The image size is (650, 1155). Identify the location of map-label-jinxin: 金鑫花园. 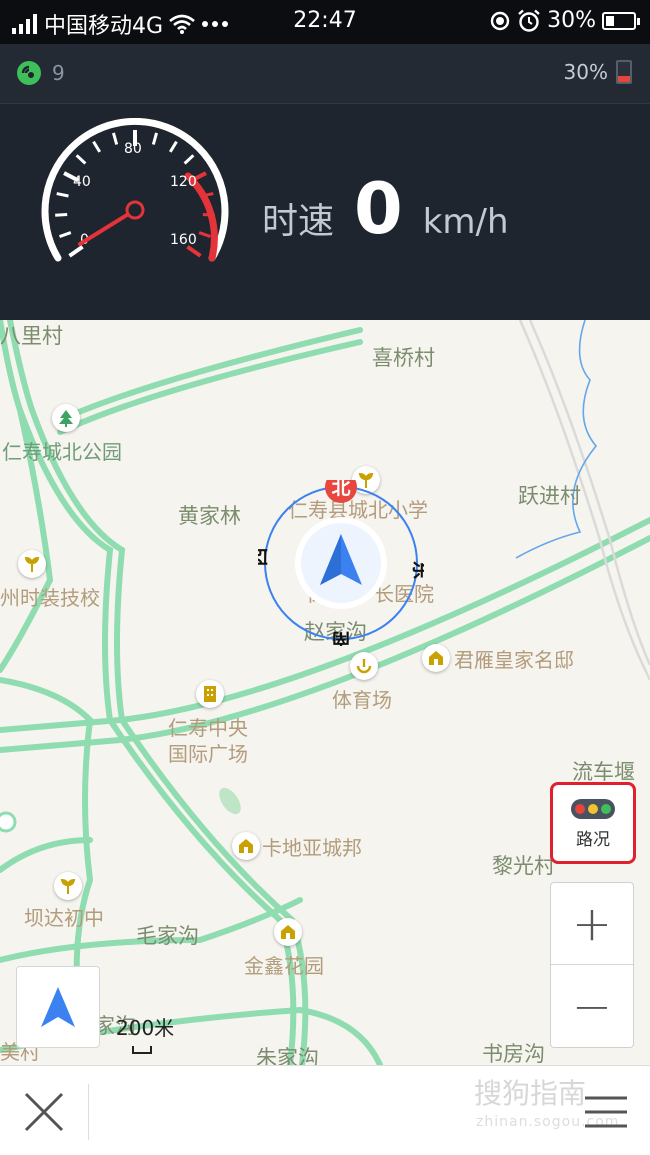
(284, 966).